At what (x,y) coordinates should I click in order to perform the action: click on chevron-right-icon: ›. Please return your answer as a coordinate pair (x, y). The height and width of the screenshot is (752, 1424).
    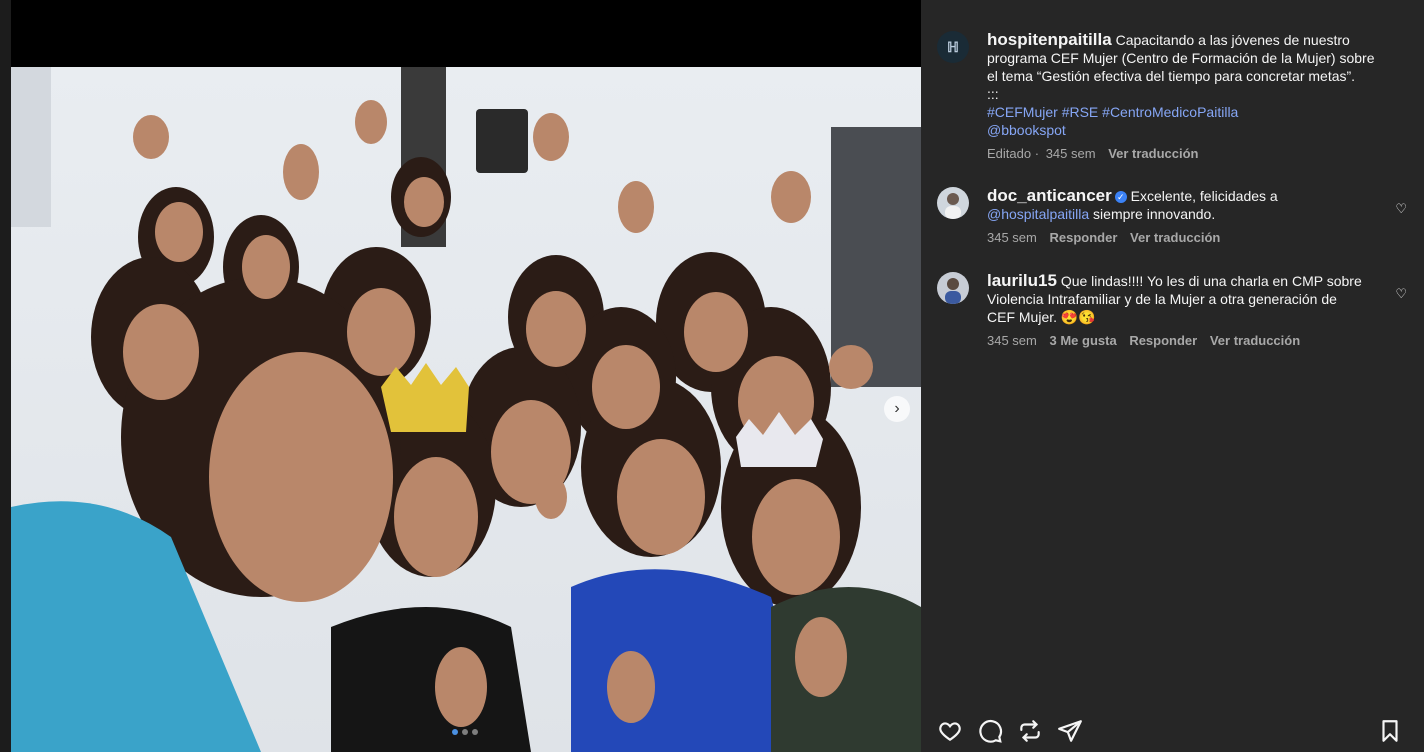
    Looking at the image, I should click on (897, 408).